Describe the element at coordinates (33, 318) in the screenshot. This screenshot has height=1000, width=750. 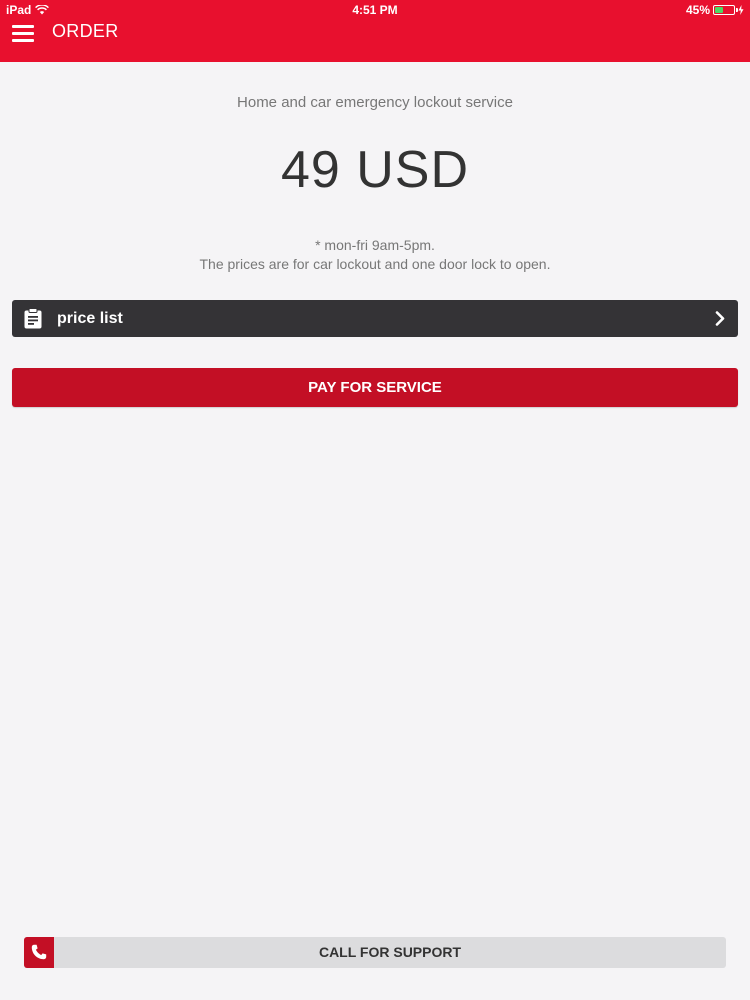
I see `clipboard-icon` at that location.